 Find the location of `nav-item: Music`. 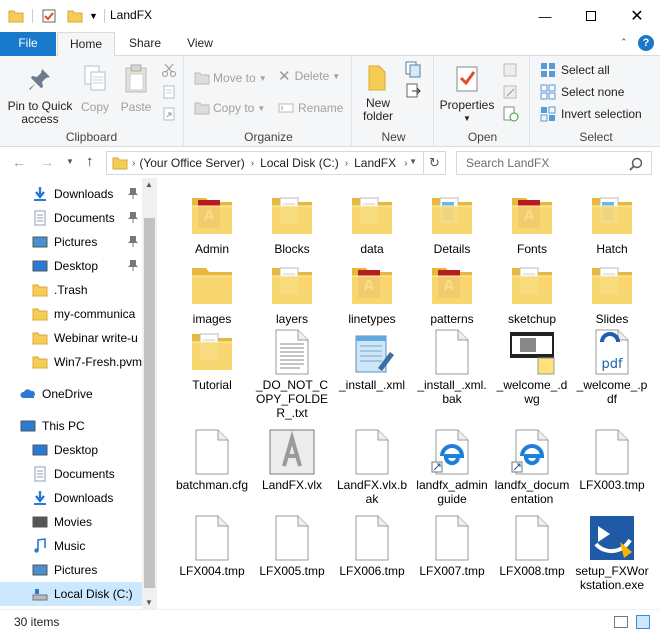

nav-item: Music is located at coordinates (71, 546).